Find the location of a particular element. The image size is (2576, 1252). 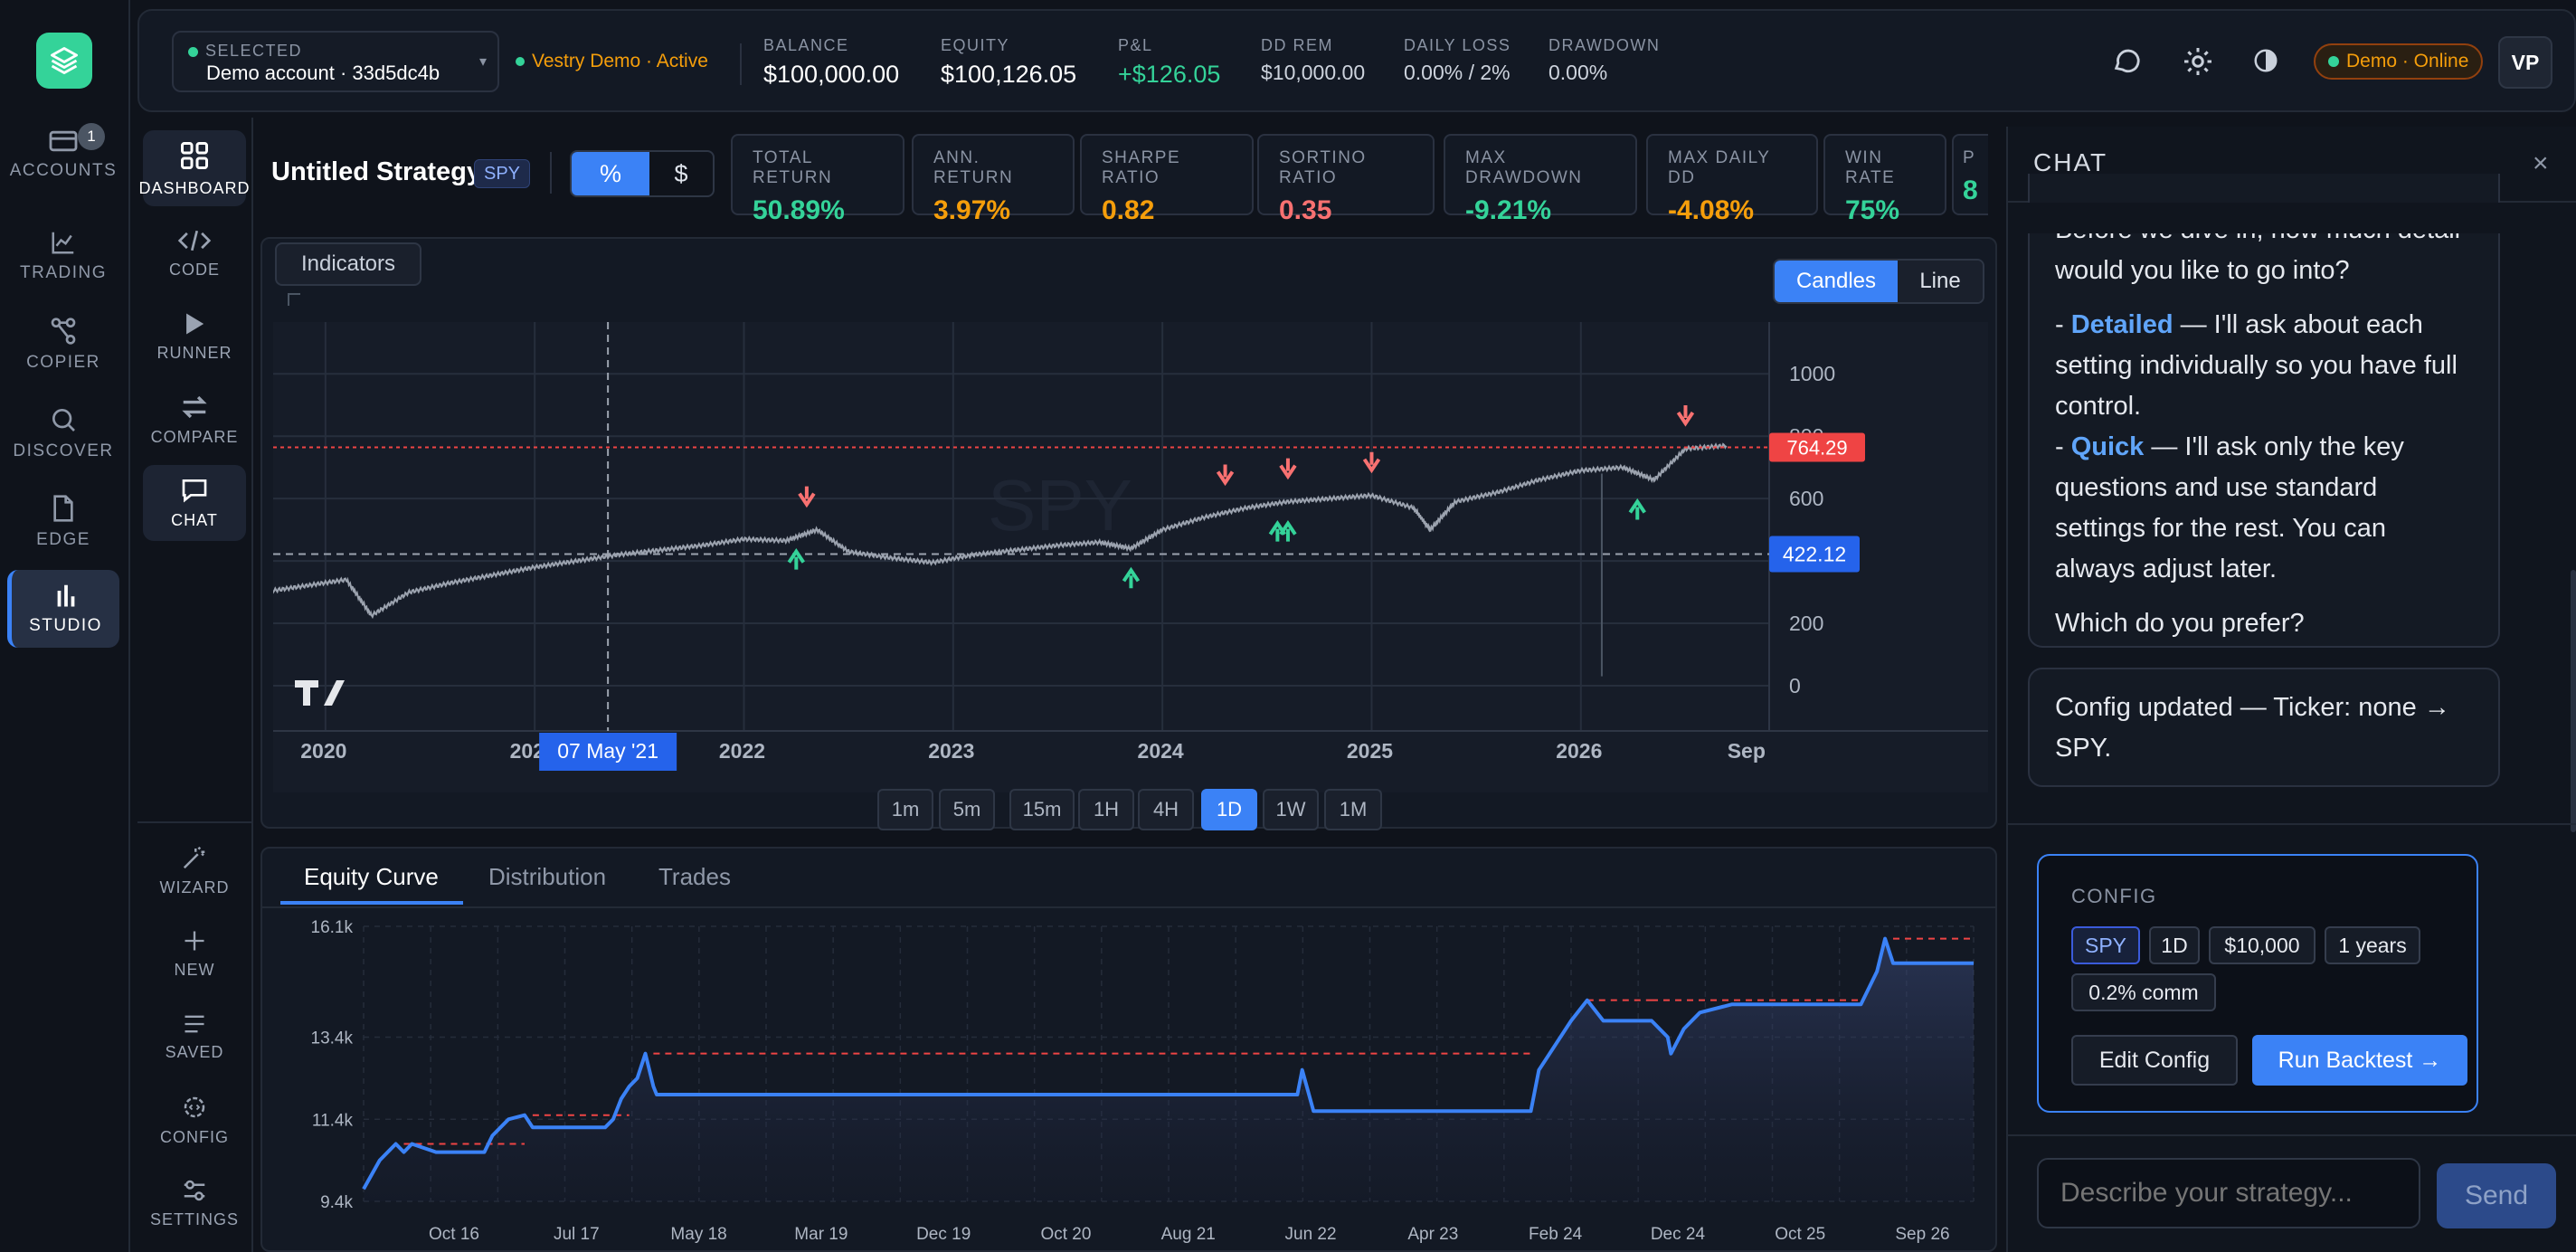

x-tick-label: 2024 is located at coordinates (1161, 751).